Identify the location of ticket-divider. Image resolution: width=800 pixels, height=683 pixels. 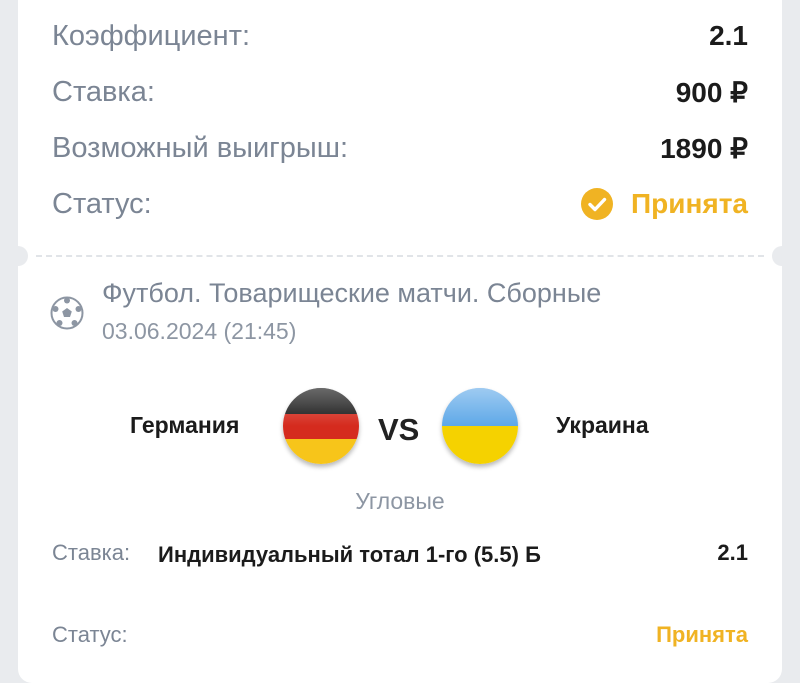
(400, 256).